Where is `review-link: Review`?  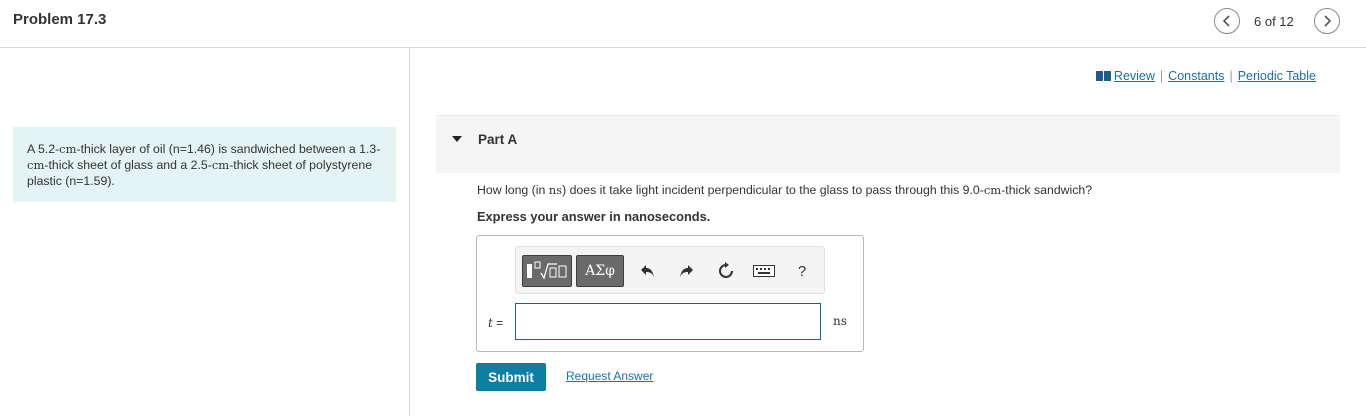 review-link: Review is located at coordinates (1134, 76).